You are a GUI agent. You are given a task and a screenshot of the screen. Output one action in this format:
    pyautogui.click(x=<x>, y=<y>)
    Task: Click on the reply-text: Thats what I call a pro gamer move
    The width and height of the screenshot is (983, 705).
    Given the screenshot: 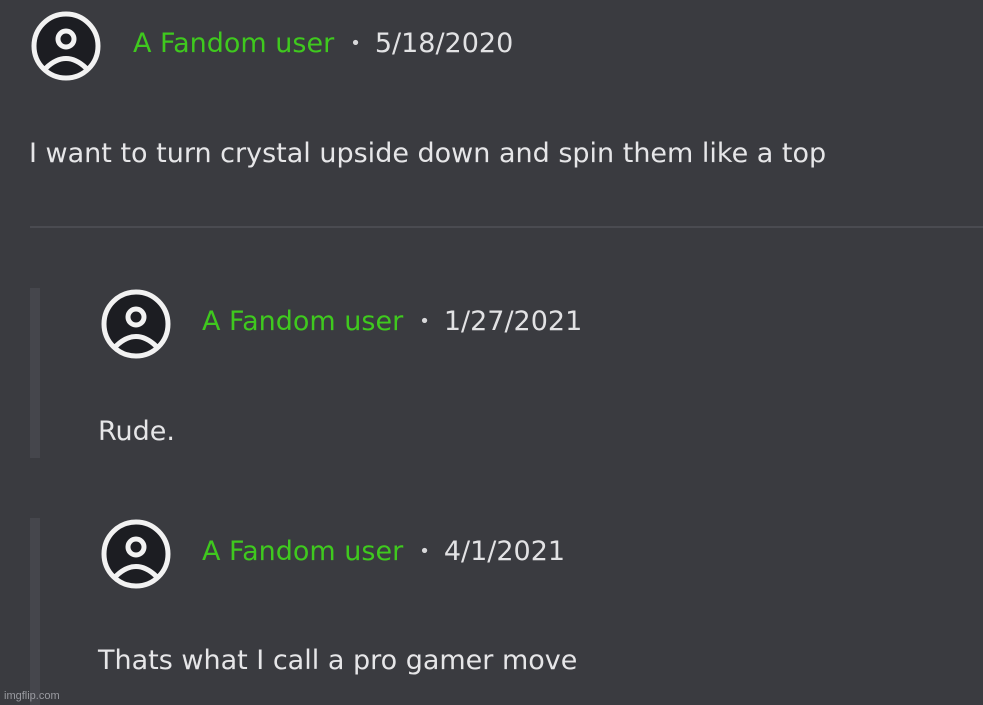 What is the action you would take?
    pyautogui.click(x=338, y=660)
    